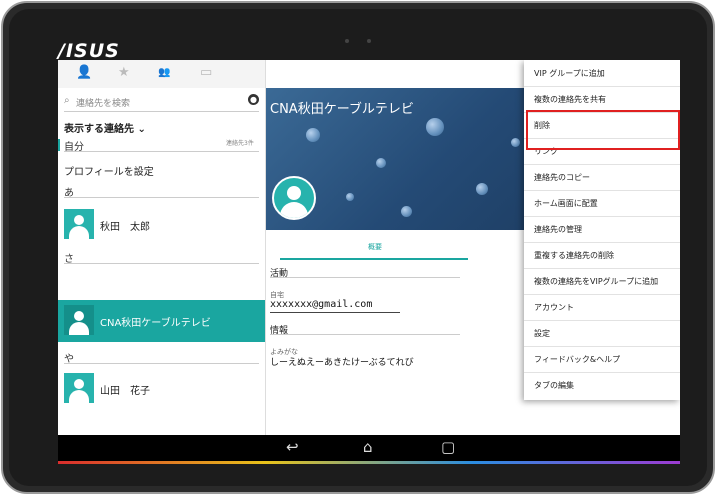 This screenshot has height=497, width=718. What do you see at coordinates (596, 281) in the screenshot?
I see `menu-item-label: 複数の連絡先をVIPグループに追加` at bounding box center [596, 281].